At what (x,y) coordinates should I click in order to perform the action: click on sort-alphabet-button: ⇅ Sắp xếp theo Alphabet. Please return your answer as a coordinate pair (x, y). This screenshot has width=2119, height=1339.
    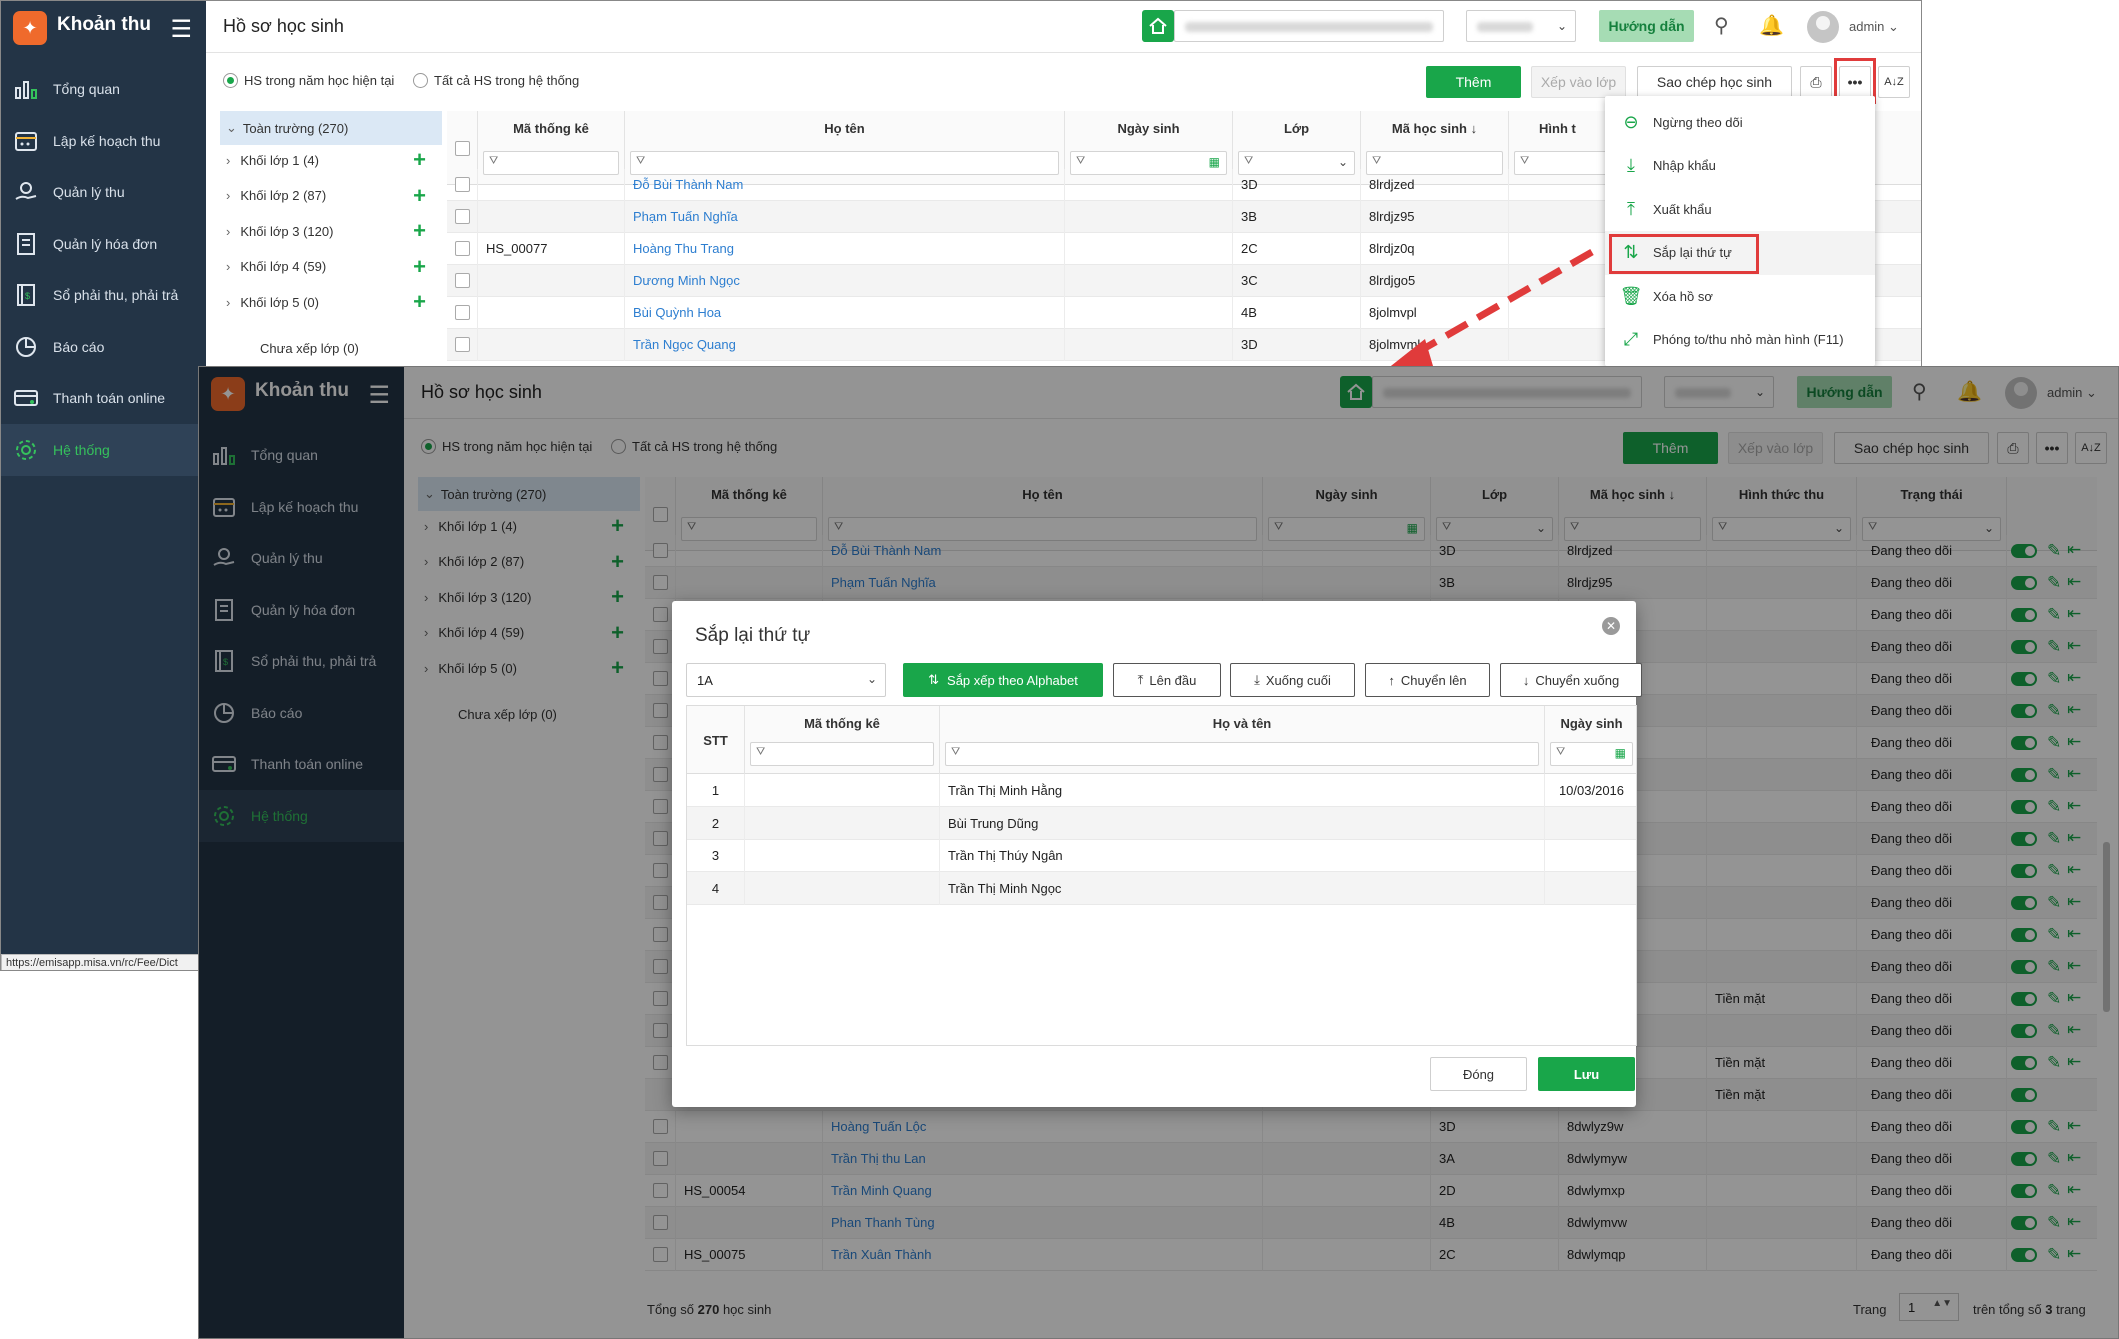
    Looking at the image, I should click on (1003, 680).